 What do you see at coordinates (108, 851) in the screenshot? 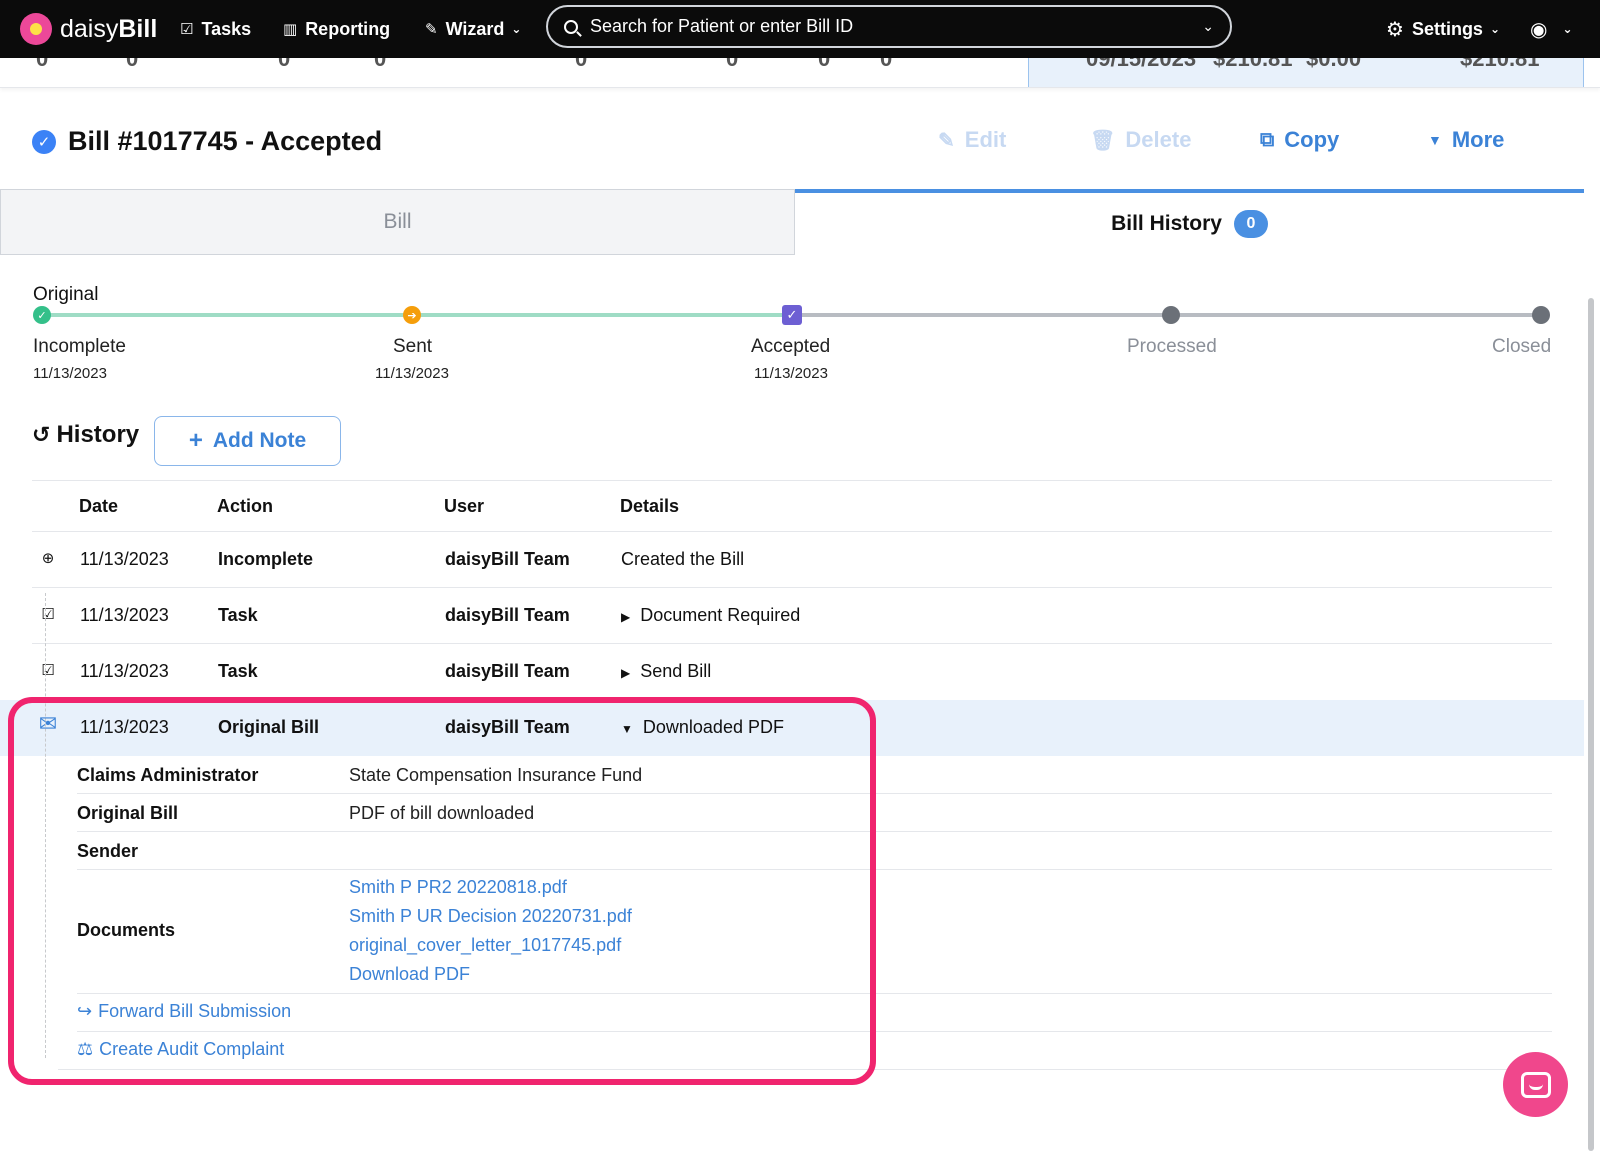
I see `sender-label: Sender` at bounding box center [108, 851].